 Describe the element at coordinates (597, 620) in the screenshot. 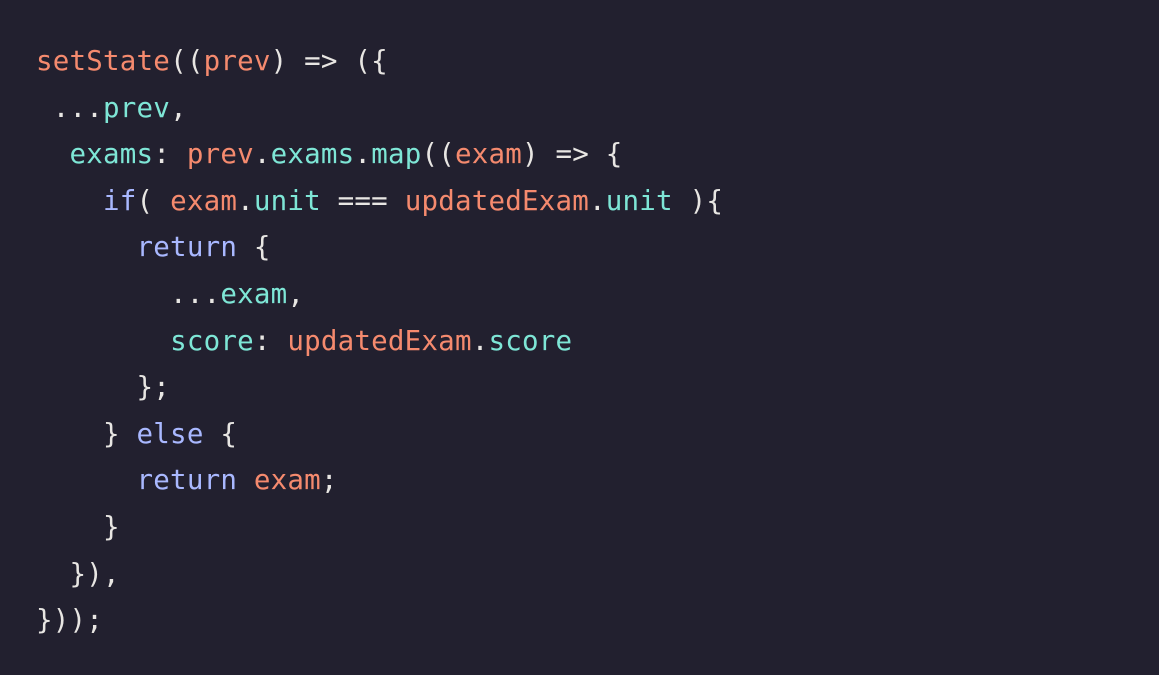

I see `code-line: }));` at that location.